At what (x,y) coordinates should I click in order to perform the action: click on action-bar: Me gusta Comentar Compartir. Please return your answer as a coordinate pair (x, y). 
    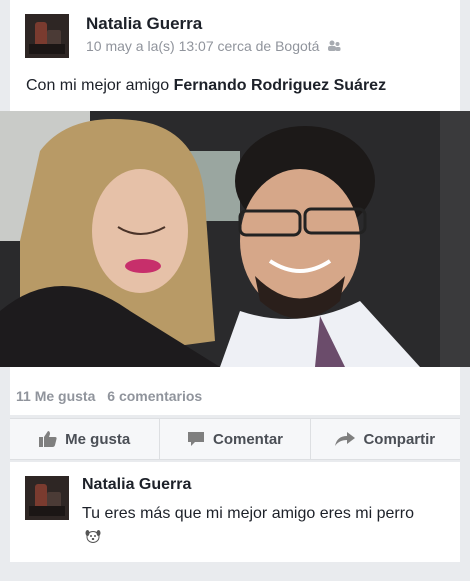
    Looking at the image, I should click on (235, 439).